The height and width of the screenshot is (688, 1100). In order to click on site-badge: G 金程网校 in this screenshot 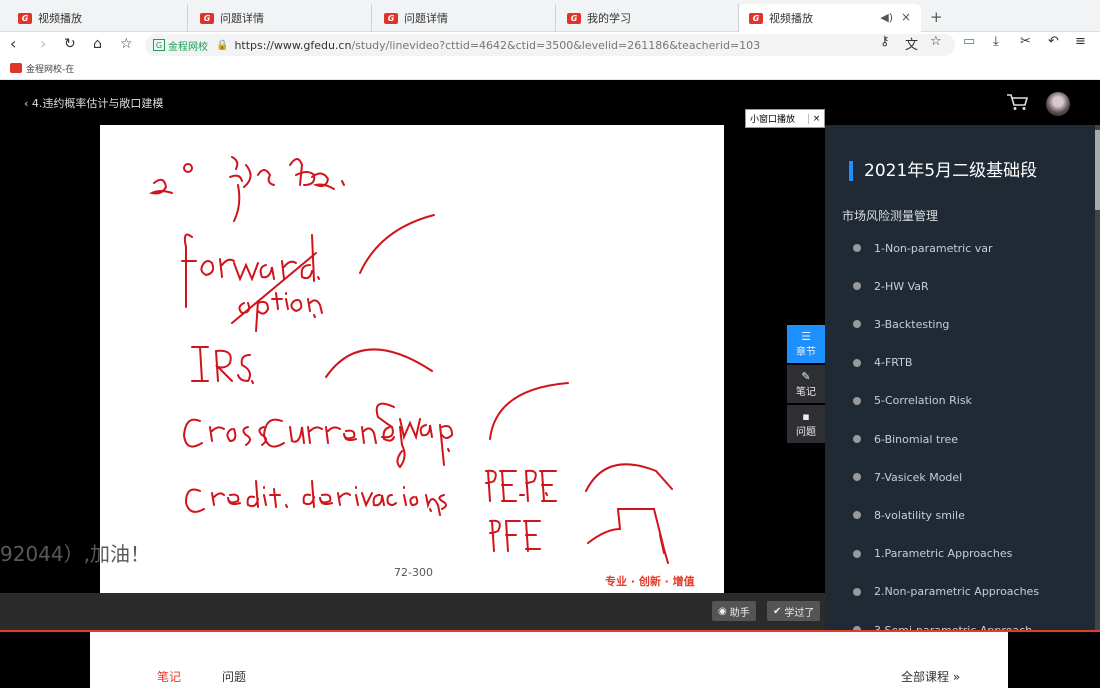, I will do `click(180, 45)`.